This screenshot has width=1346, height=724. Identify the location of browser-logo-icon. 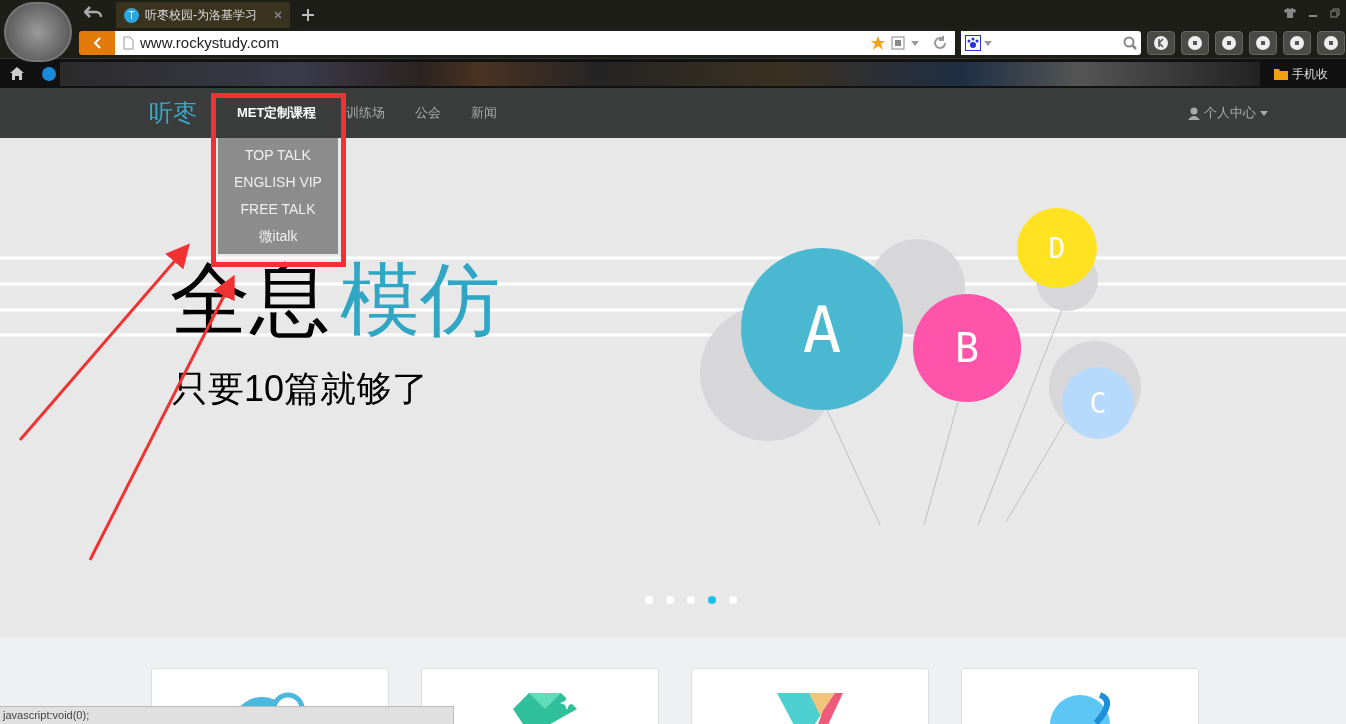
(38, 32).